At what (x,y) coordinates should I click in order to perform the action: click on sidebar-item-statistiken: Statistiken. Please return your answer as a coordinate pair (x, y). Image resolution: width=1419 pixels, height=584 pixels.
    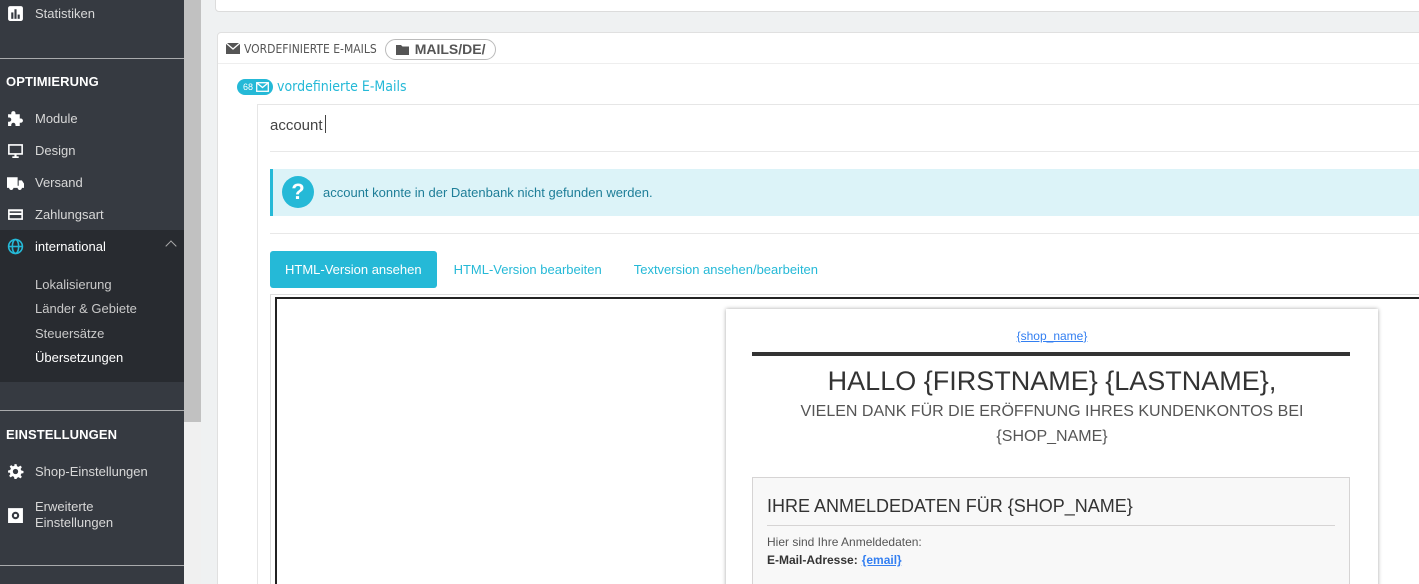
    Looking at the image, I should click on (92, 14).